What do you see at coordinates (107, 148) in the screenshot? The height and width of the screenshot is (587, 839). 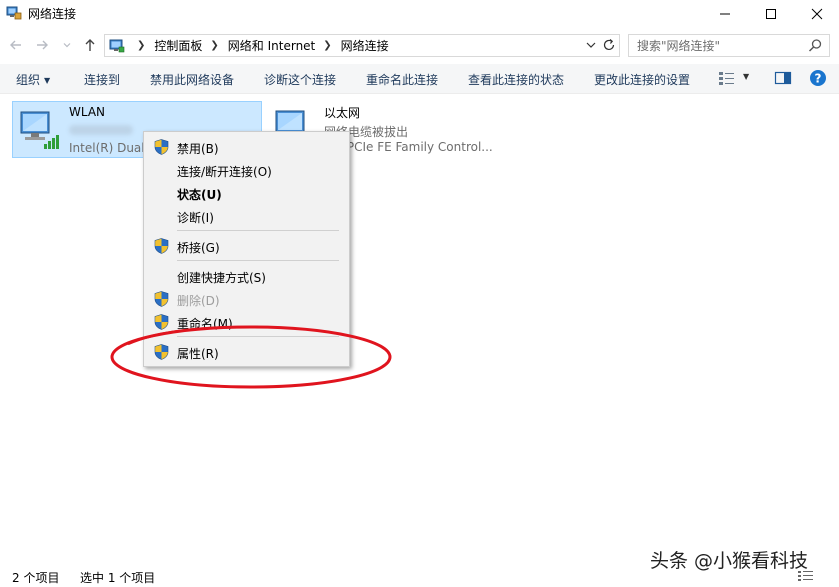 I see `connection-device: Intel(R) Dual` at bounding box center [107, 148].